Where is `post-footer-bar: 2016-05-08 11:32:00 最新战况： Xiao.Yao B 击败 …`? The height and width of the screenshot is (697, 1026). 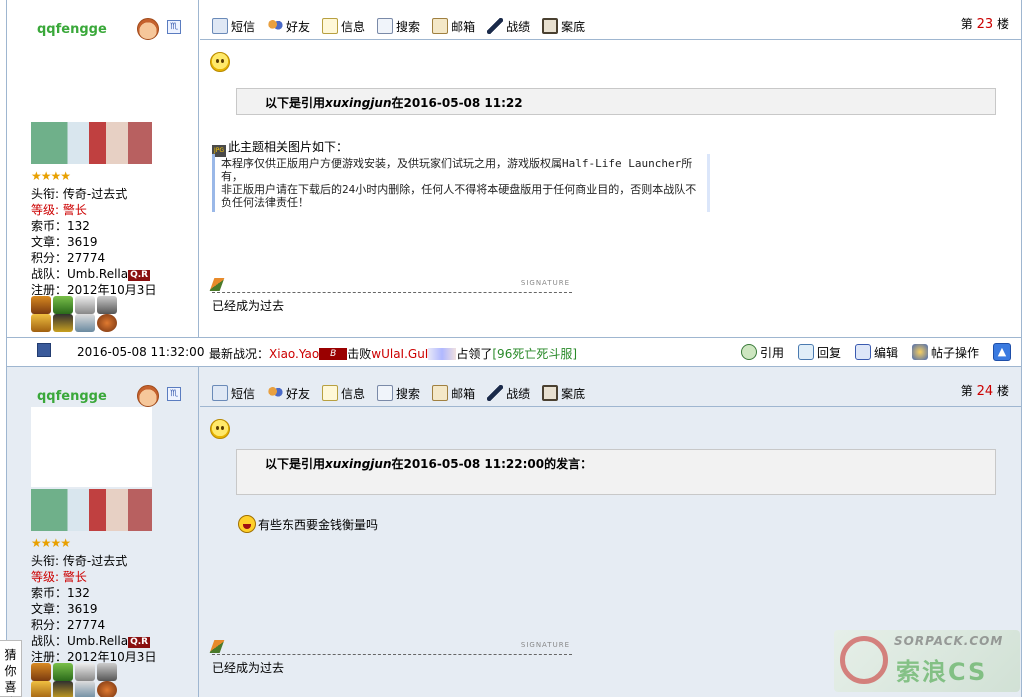
post-footer-bar: 2016-05-08 11:32:00 最新战况： Xiao.Yao B 击败 … is located at coordinates (514, 352).